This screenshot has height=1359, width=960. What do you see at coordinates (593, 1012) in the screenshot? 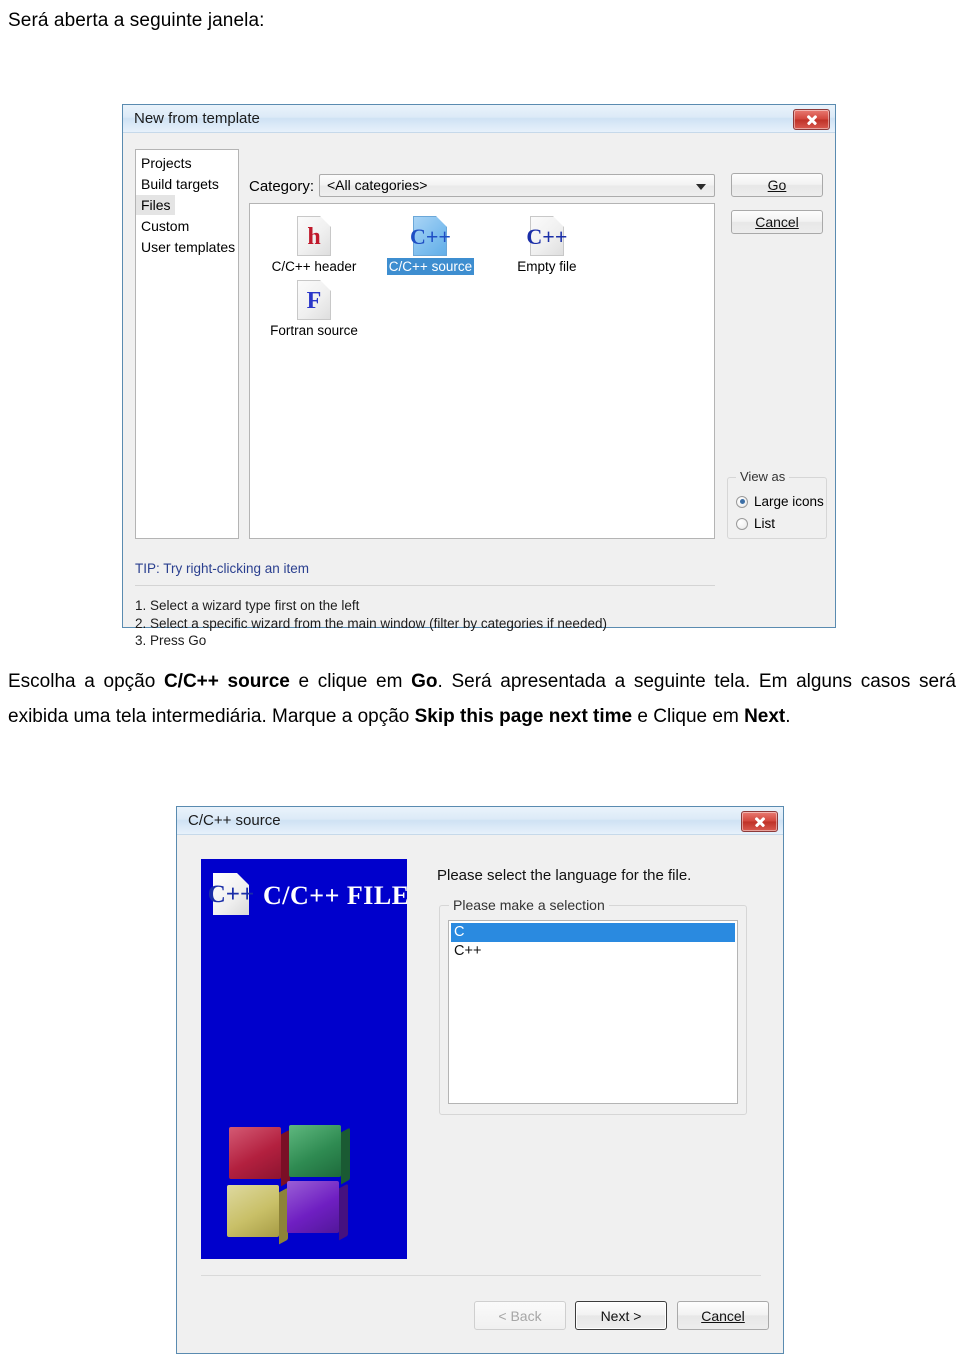
I see `language-listbox: C C++` at bounding box center [593, 1012].